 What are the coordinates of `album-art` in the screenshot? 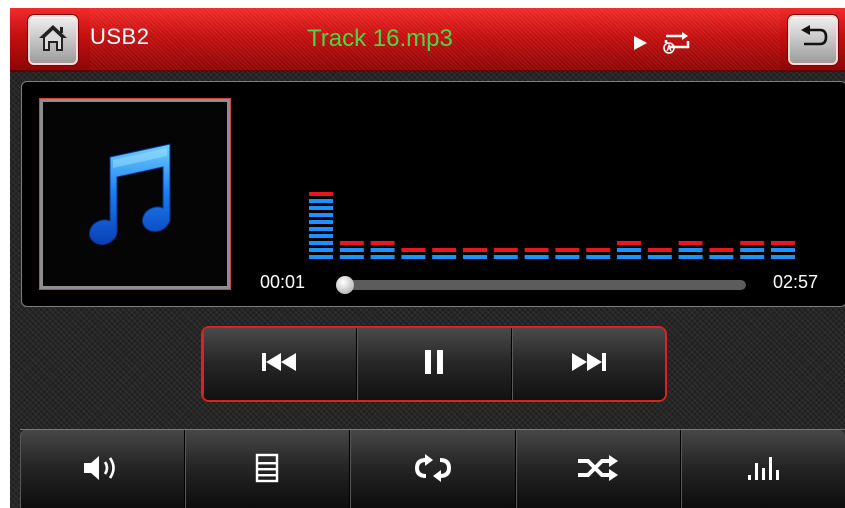 It's located at (135, 194).